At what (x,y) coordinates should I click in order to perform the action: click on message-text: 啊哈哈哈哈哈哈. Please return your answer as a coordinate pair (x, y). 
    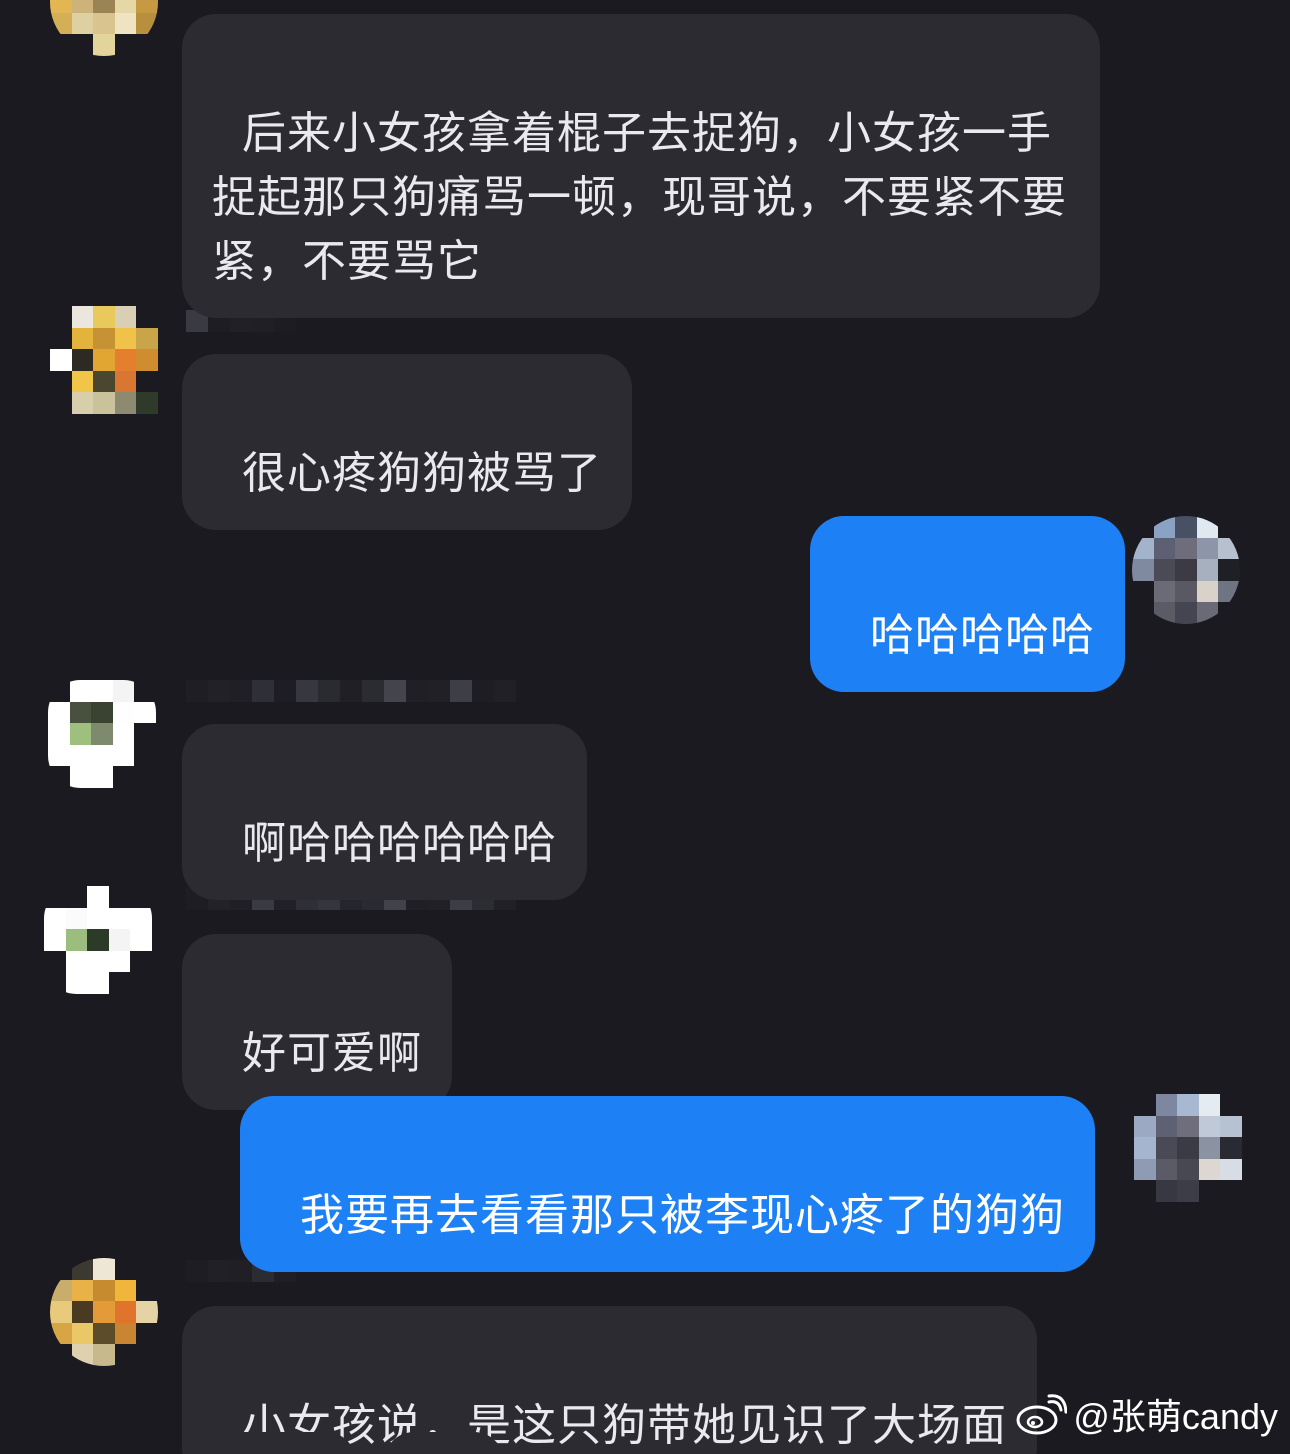
    Looking at the image, I should click on (399, 843).